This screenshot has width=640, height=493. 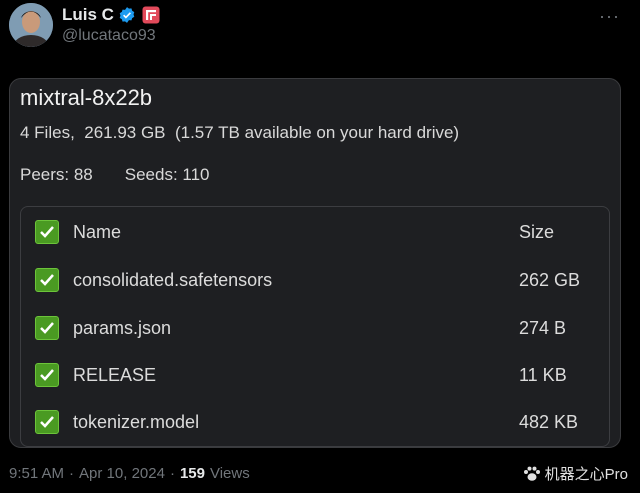 What do you see at coordinates (122, 327) in the screenshot?
I see `file-name: params.json` at bounding box center [122, 327].